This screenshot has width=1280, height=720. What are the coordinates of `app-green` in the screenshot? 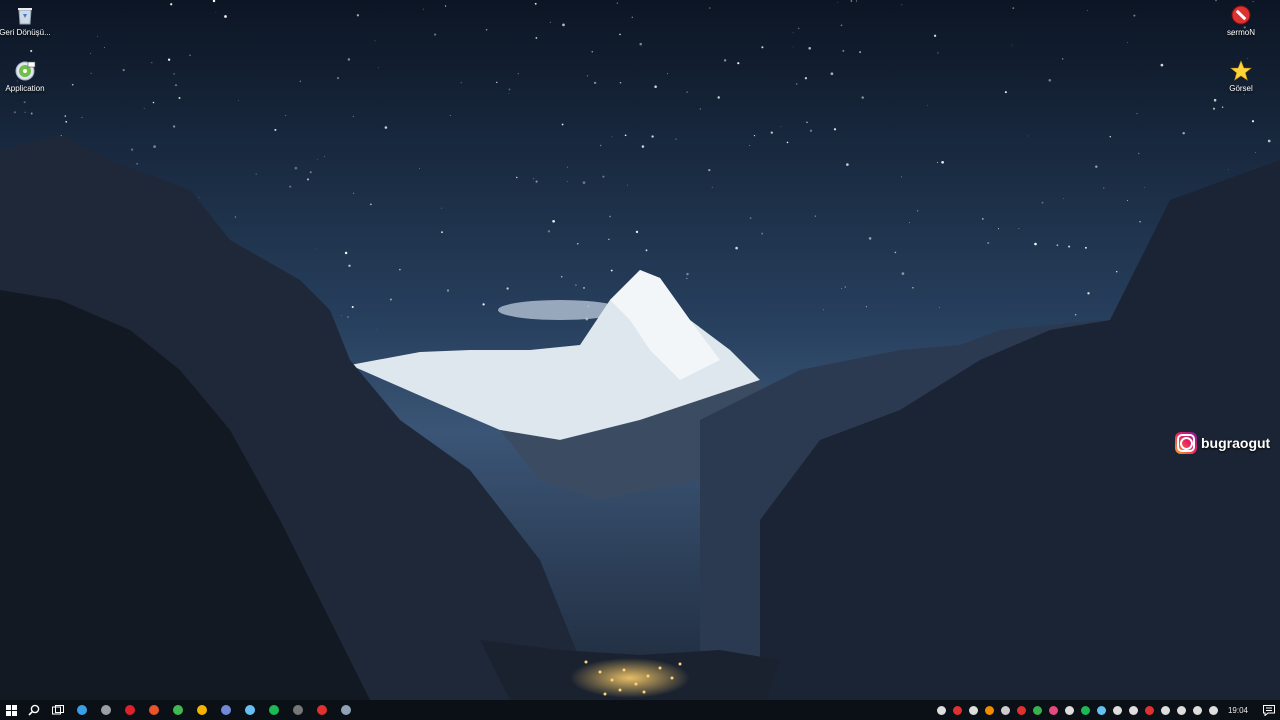 It's located at (178, 710).